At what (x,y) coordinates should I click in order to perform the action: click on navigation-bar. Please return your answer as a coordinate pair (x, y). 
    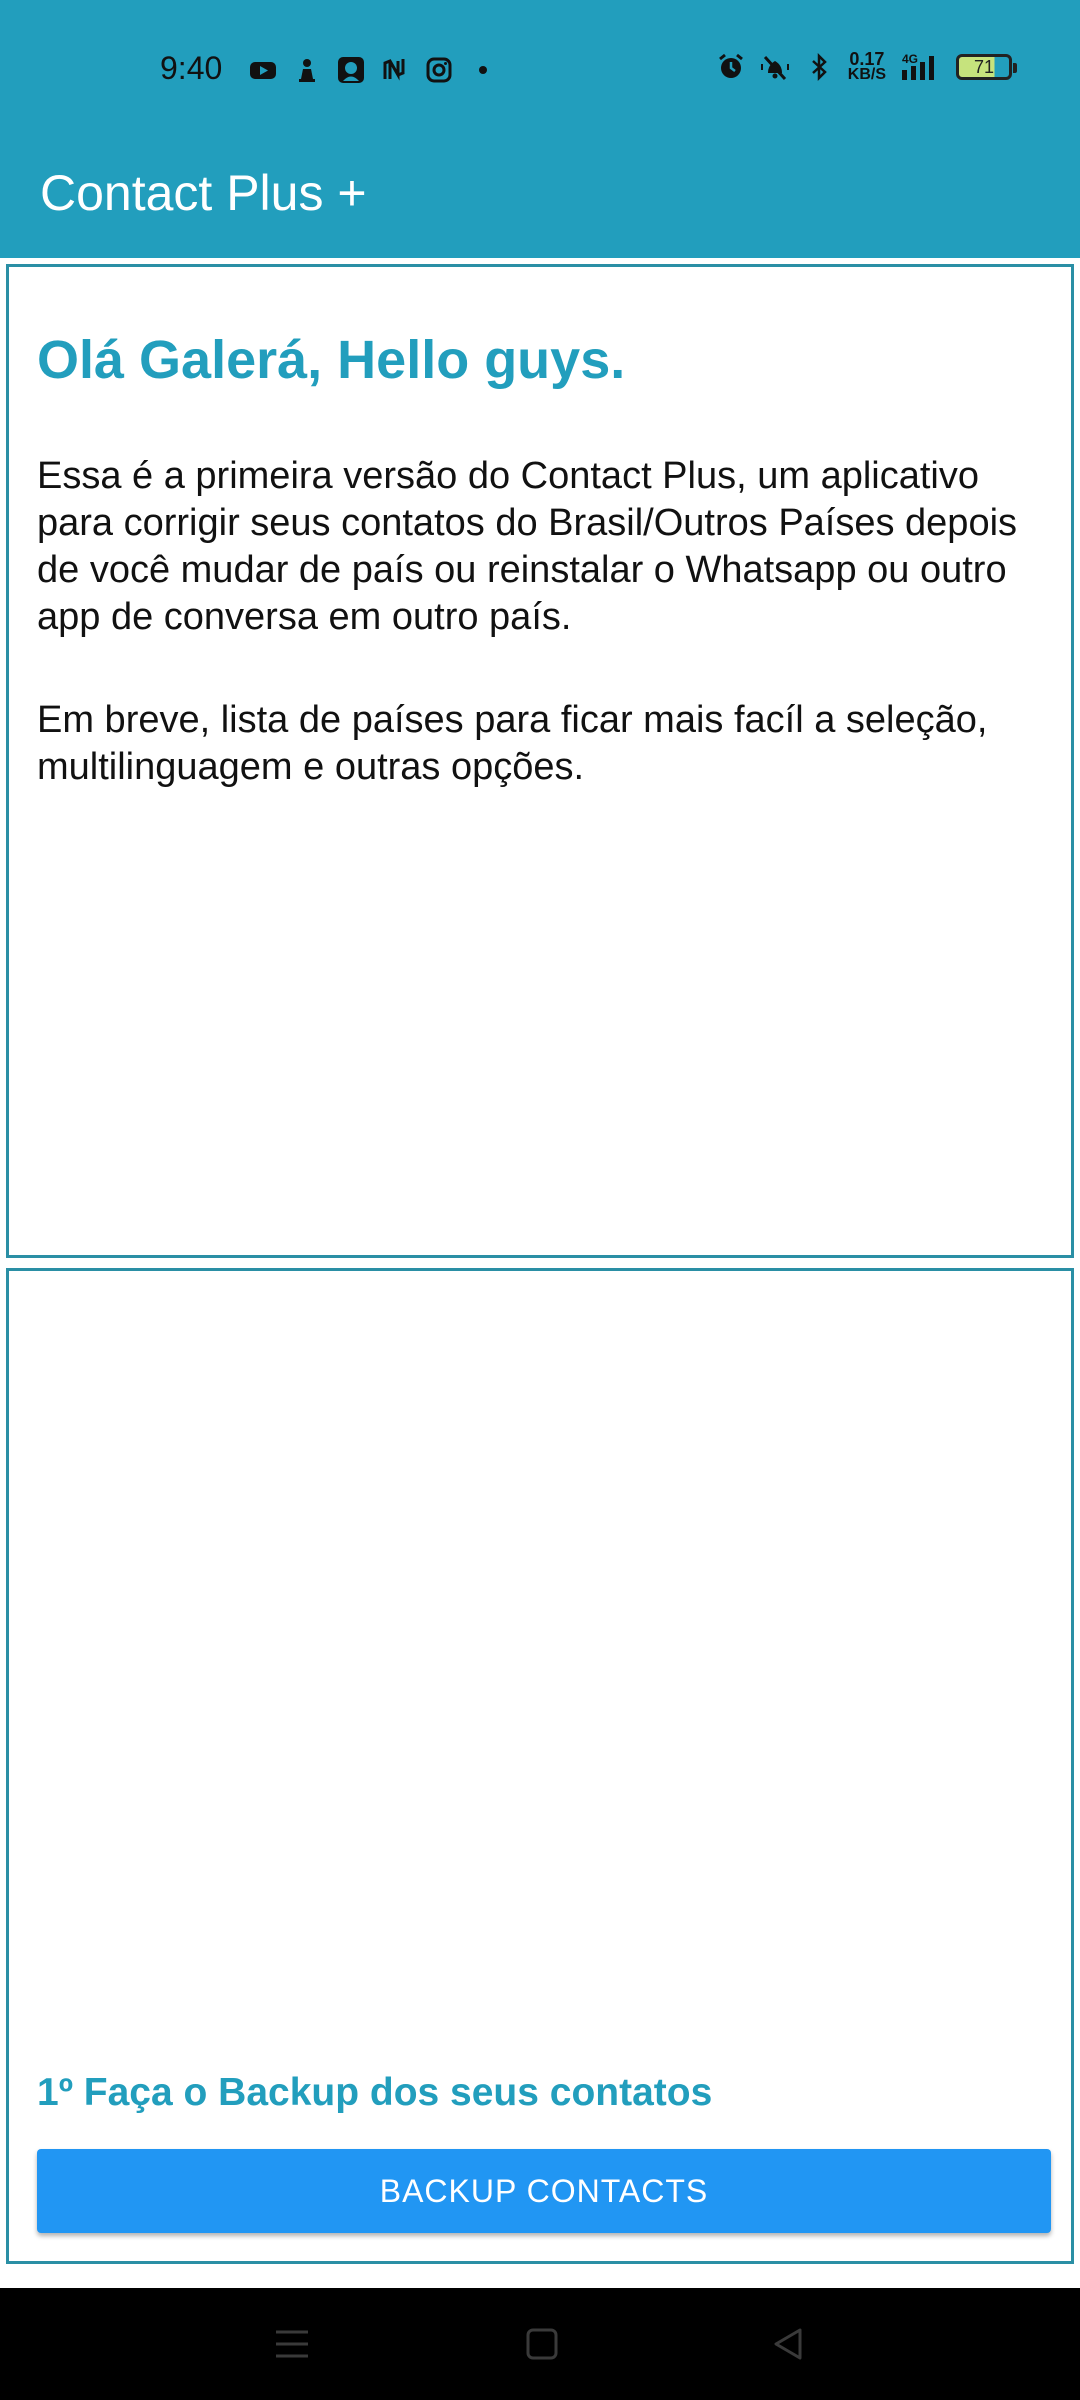
    Looking at the image, I should click on (540, 2344).